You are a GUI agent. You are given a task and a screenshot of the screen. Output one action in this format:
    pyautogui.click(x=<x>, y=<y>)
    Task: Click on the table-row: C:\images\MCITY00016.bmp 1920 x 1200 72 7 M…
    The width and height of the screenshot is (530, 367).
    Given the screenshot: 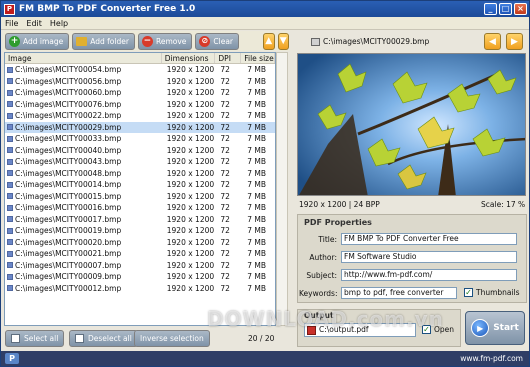 What is the action you would take?
    pyautogui.click(x=140, y=208)
    